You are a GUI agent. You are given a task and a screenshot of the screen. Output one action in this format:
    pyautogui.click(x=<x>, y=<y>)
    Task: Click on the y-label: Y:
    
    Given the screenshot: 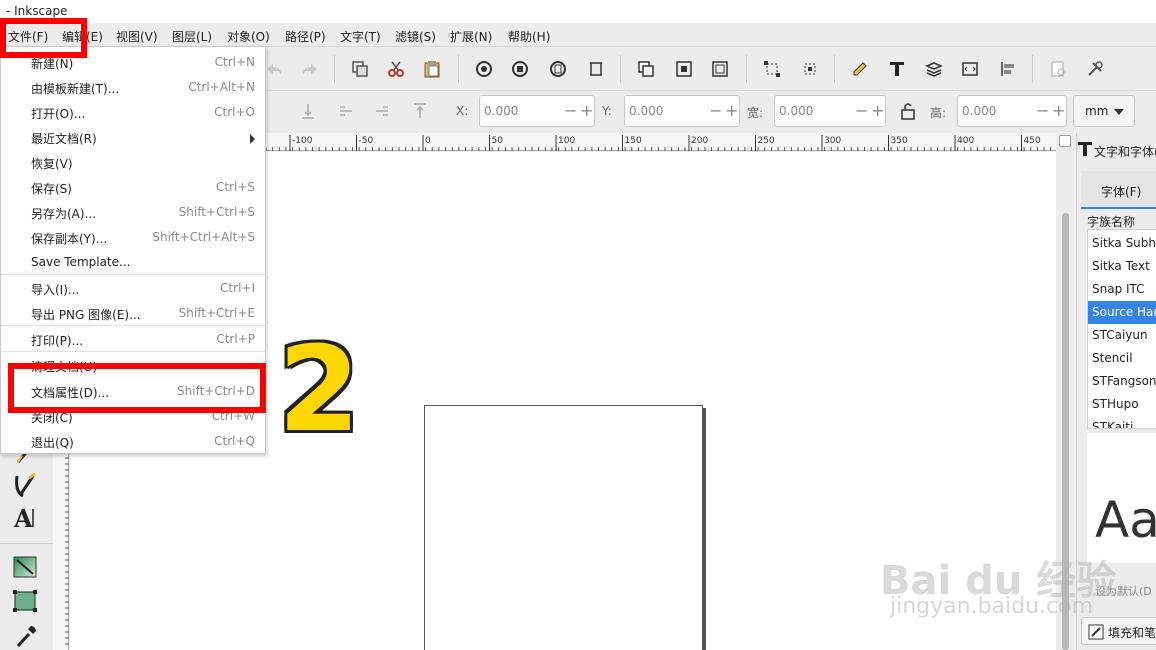 What is the action you would take?
    pyautogui.click(x=607, y=111)
    